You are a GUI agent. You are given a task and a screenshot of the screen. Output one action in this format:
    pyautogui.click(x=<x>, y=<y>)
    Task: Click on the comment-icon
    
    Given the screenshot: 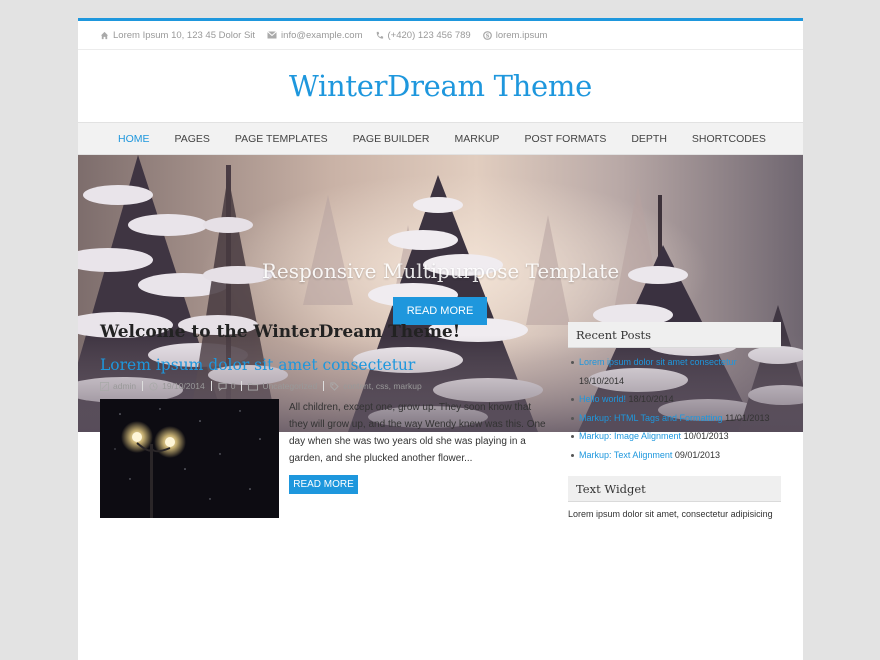 What is the action you would take?
    pyautogui.click(x=222, y=386)
    